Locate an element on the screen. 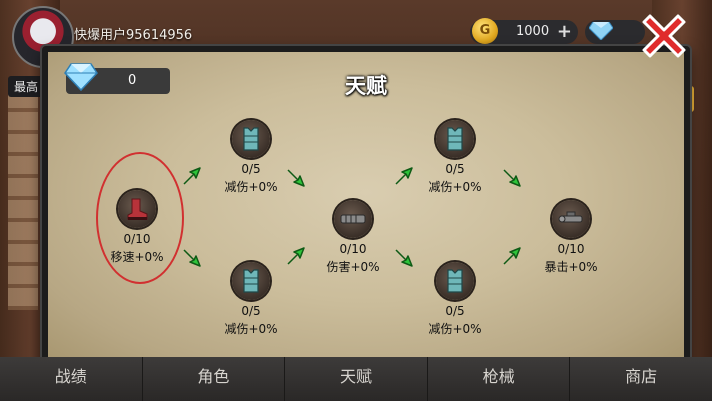 This screenshot has width=712, height=401. talent-effect: 暴击+0% is located at coordinates (571, 267).